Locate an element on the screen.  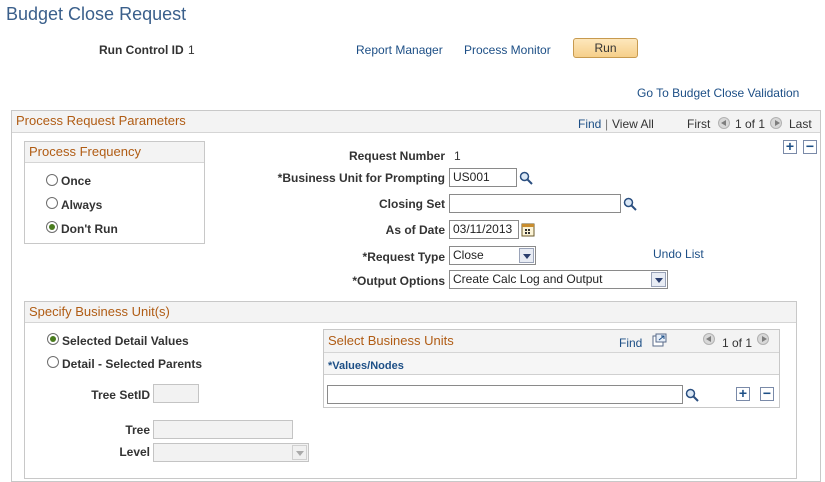
grid-add-row-icon: + is located at coordinates (743, 393).